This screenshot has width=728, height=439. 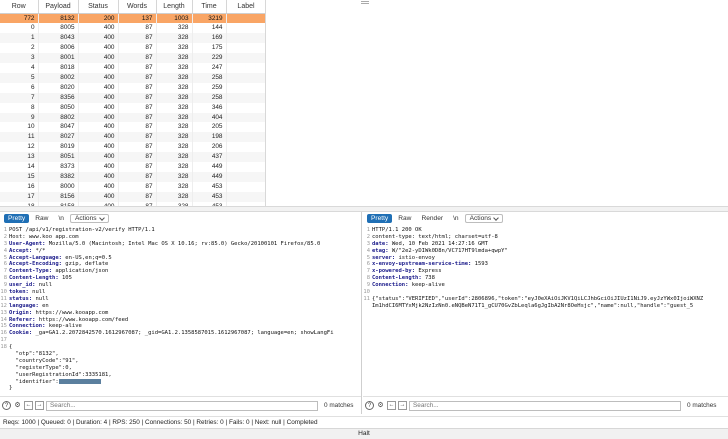 What do you see at coordinates (132, 68) in the screenshot?
I see `table-row: 4 8018 400 87 328 247` at bounding box center [132, 68].